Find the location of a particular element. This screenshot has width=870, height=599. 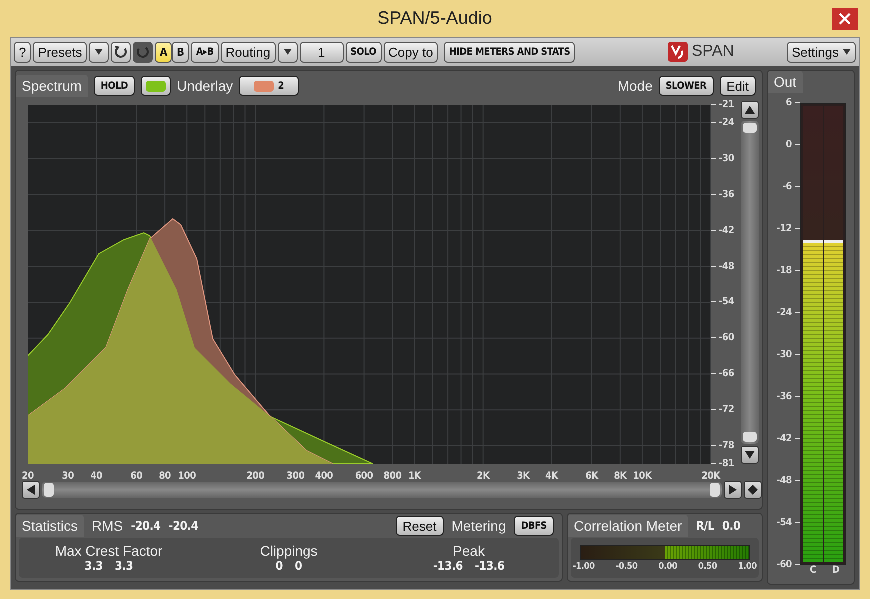

presets-dropdown is located at coordinates (99, 52).